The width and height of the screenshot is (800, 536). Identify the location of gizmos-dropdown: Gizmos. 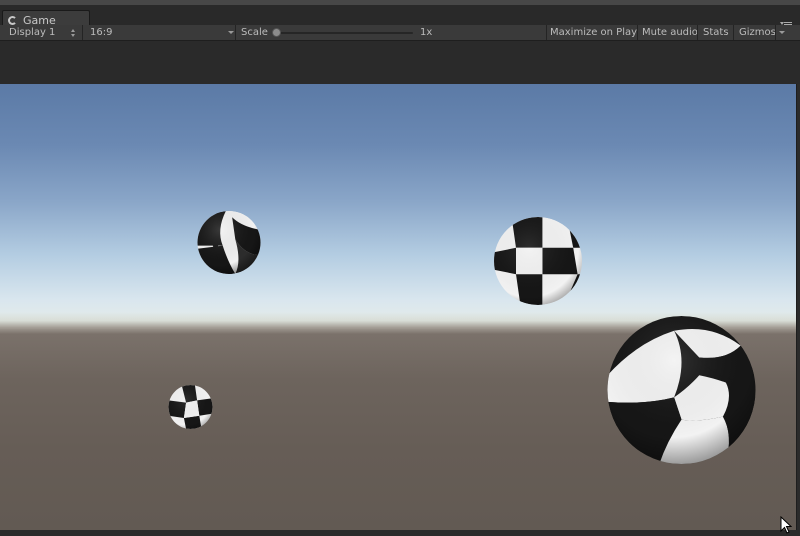
(757, 32).